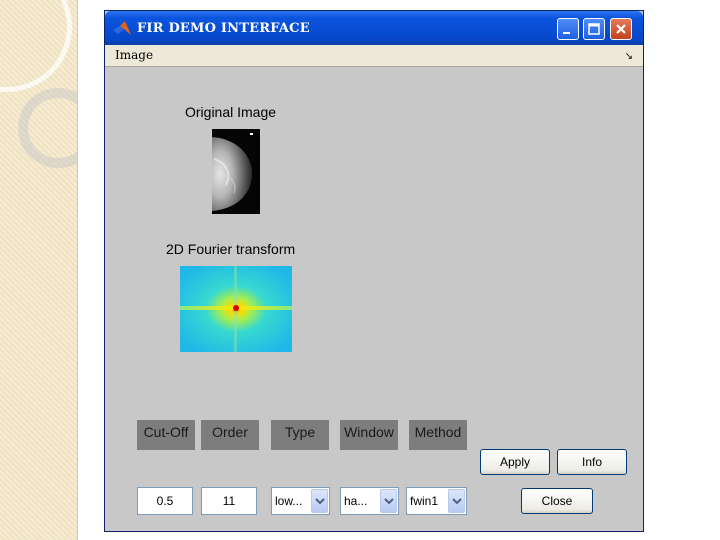 The height and width of the screenshot is (540, 720). I want to click on dock-arrow-icon: ↘, so click(629, 56).